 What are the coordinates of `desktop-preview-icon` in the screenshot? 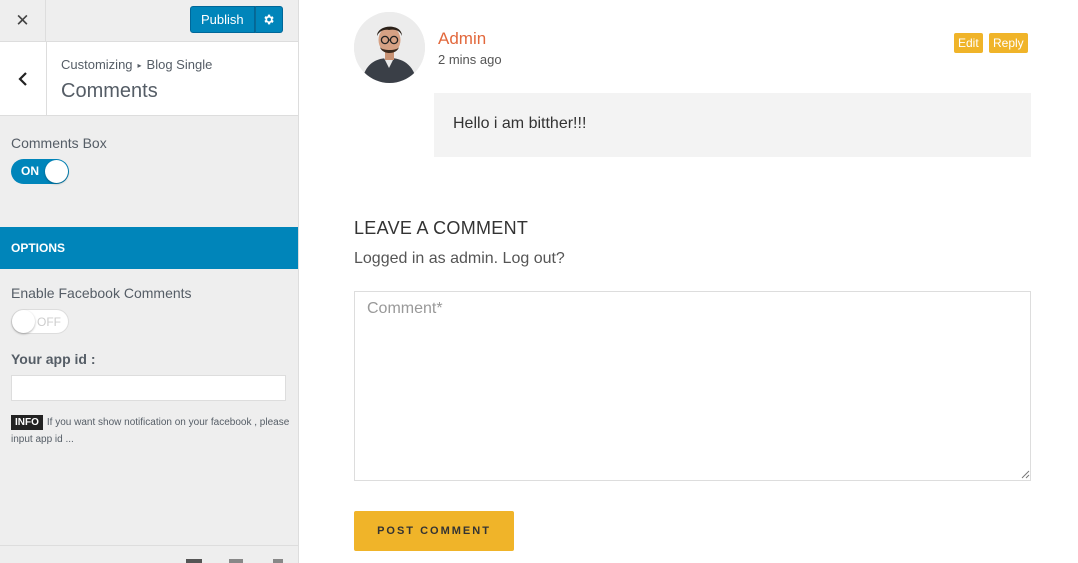 It's located at (194, 561).